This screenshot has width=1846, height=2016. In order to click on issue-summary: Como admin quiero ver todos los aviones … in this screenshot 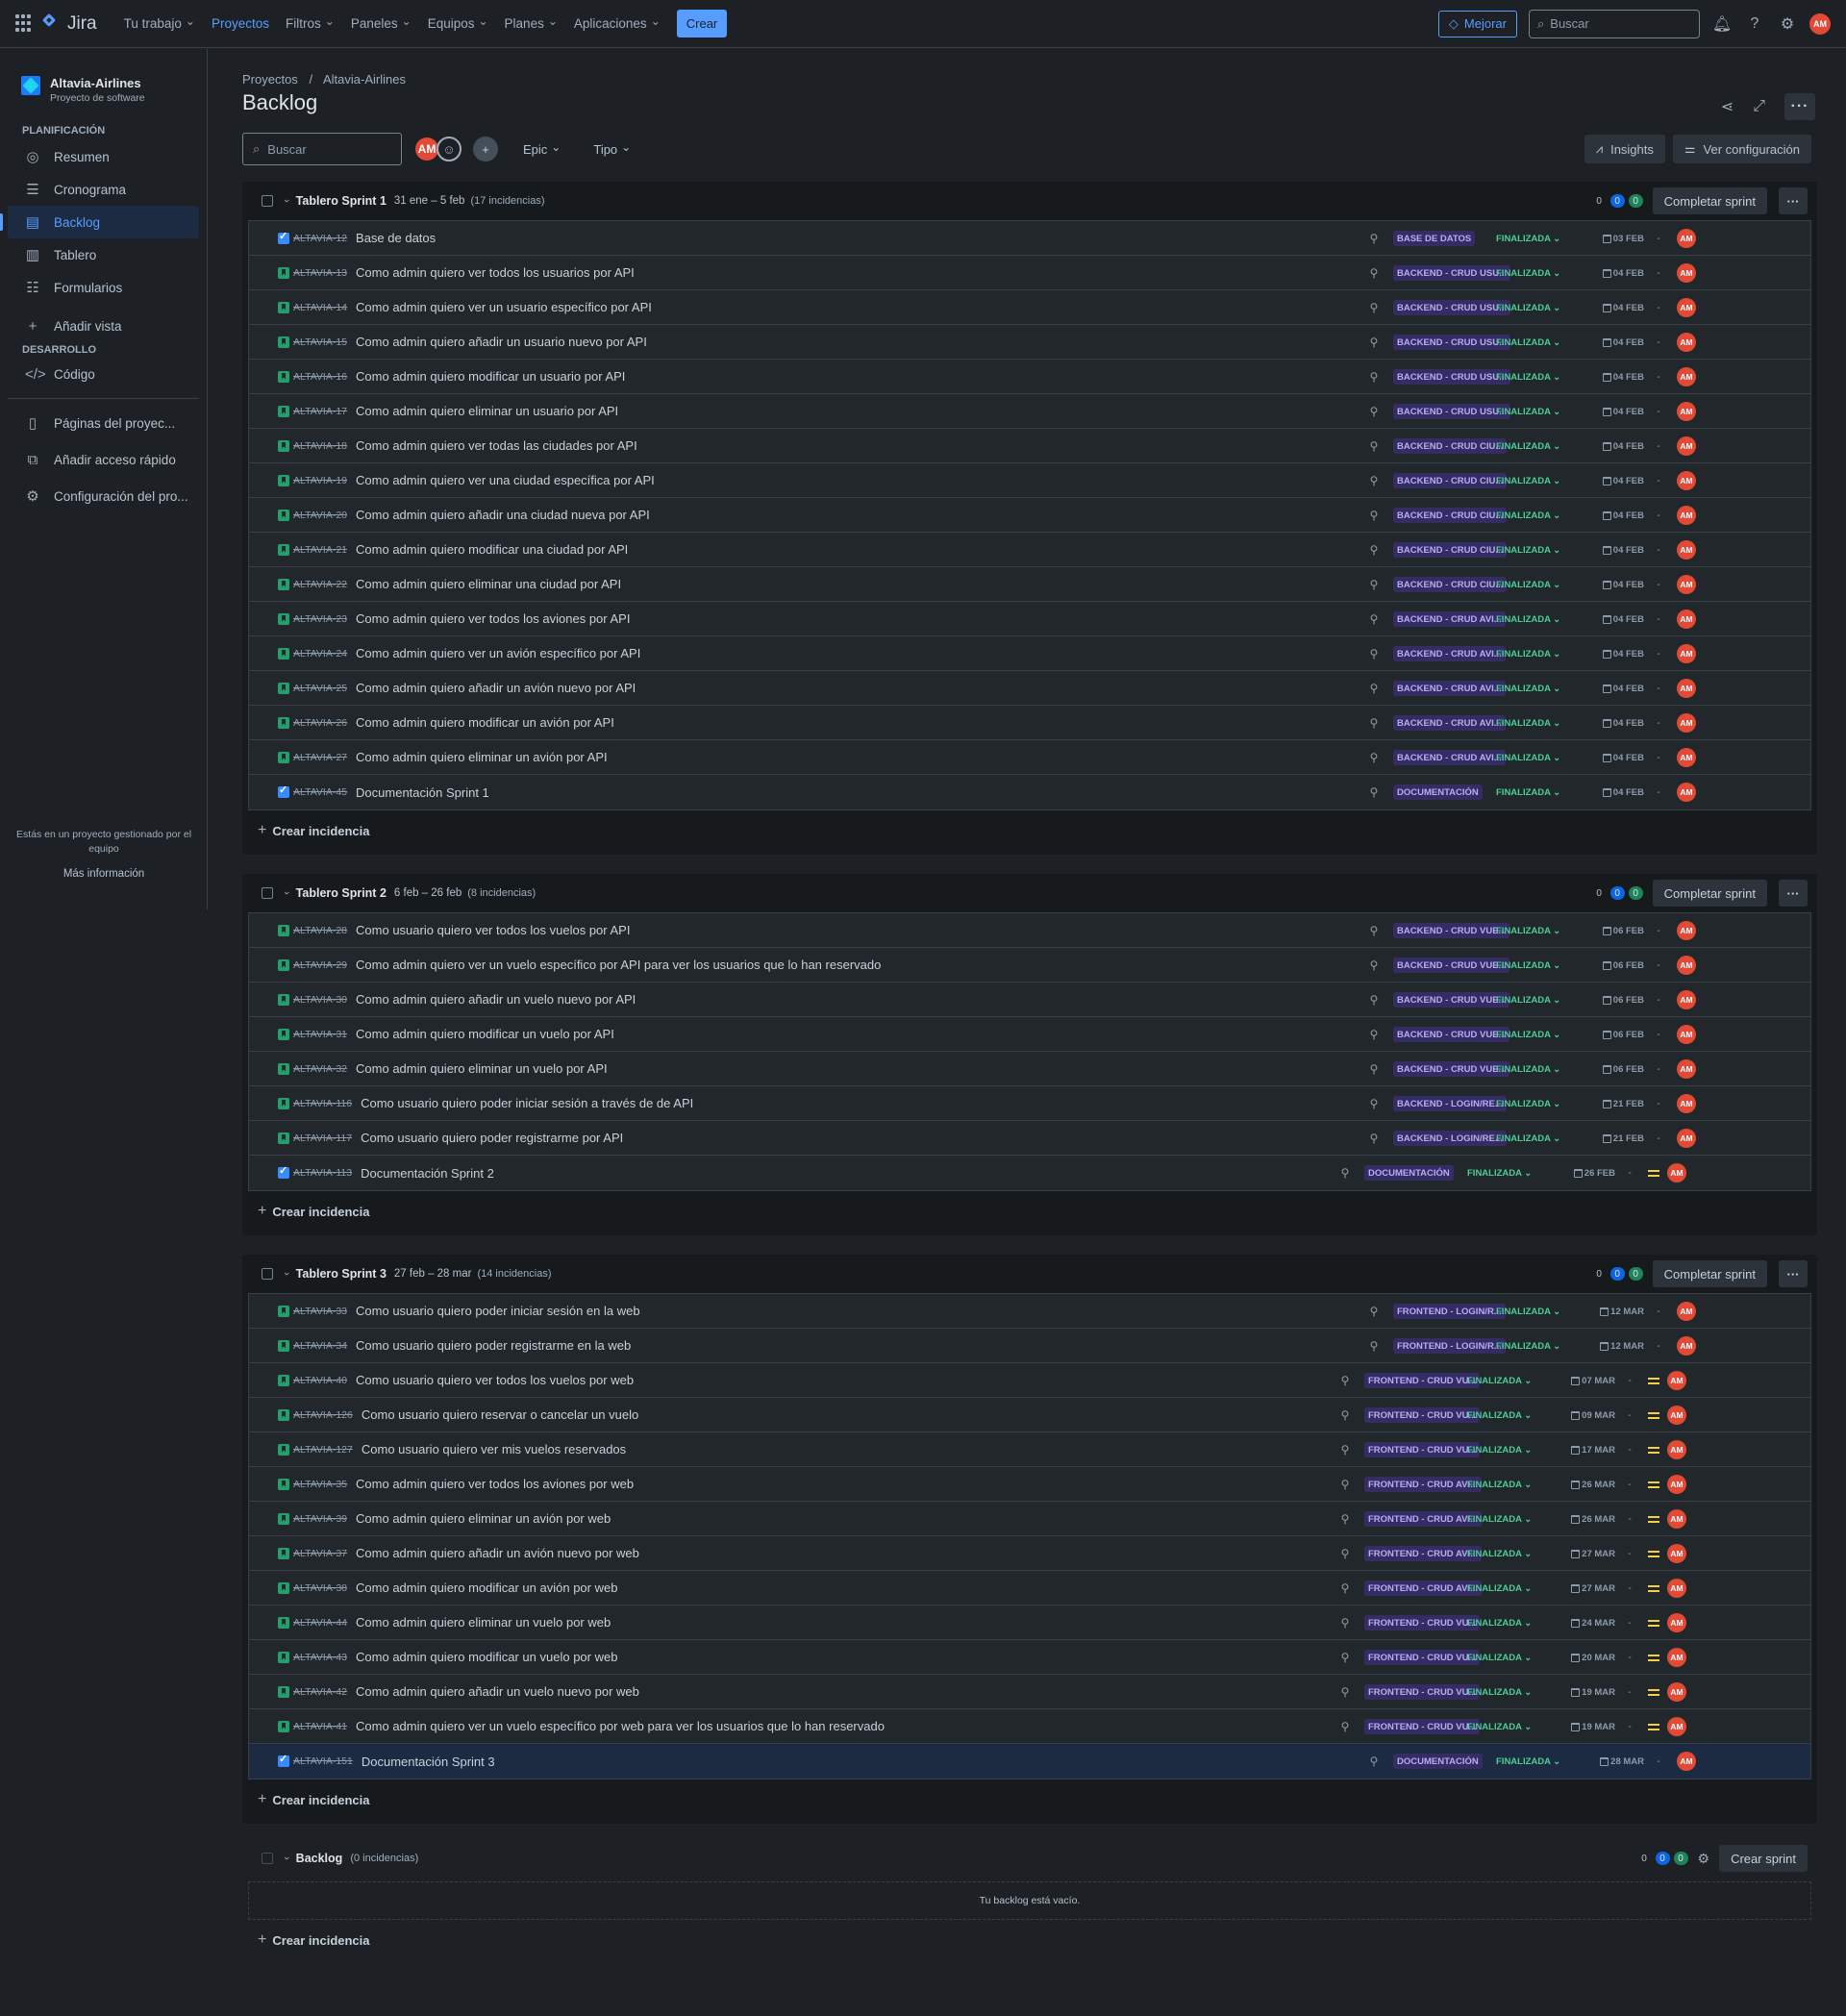, I will do `click(495, 1484)`.